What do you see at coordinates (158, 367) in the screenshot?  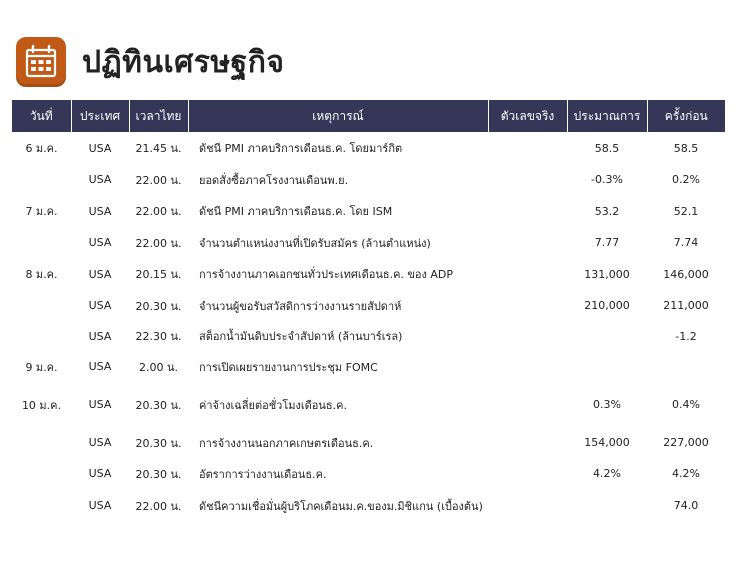 I see `cell-time: 2.00 น.` at bounding box center [158, 367].